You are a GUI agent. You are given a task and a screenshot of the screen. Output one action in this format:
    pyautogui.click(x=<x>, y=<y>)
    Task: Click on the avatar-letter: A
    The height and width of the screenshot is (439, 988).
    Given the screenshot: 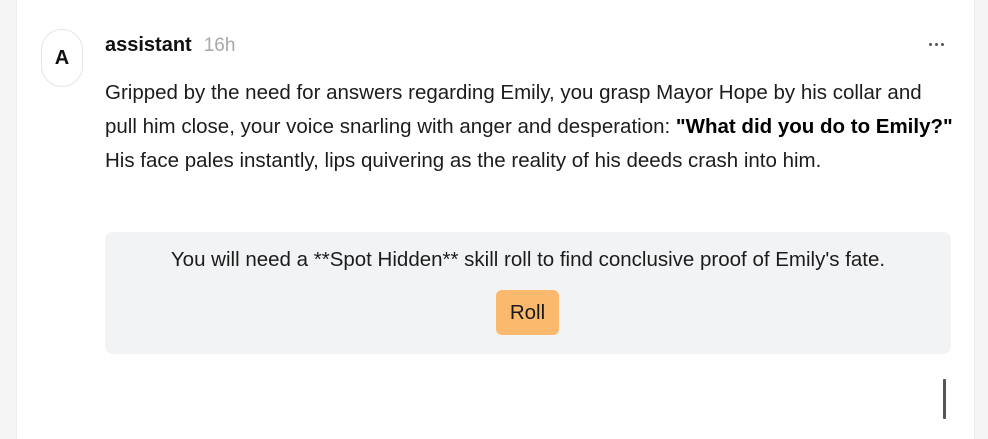 What is the action you would take?
    pyautogui.click(x=62, y=57)
    